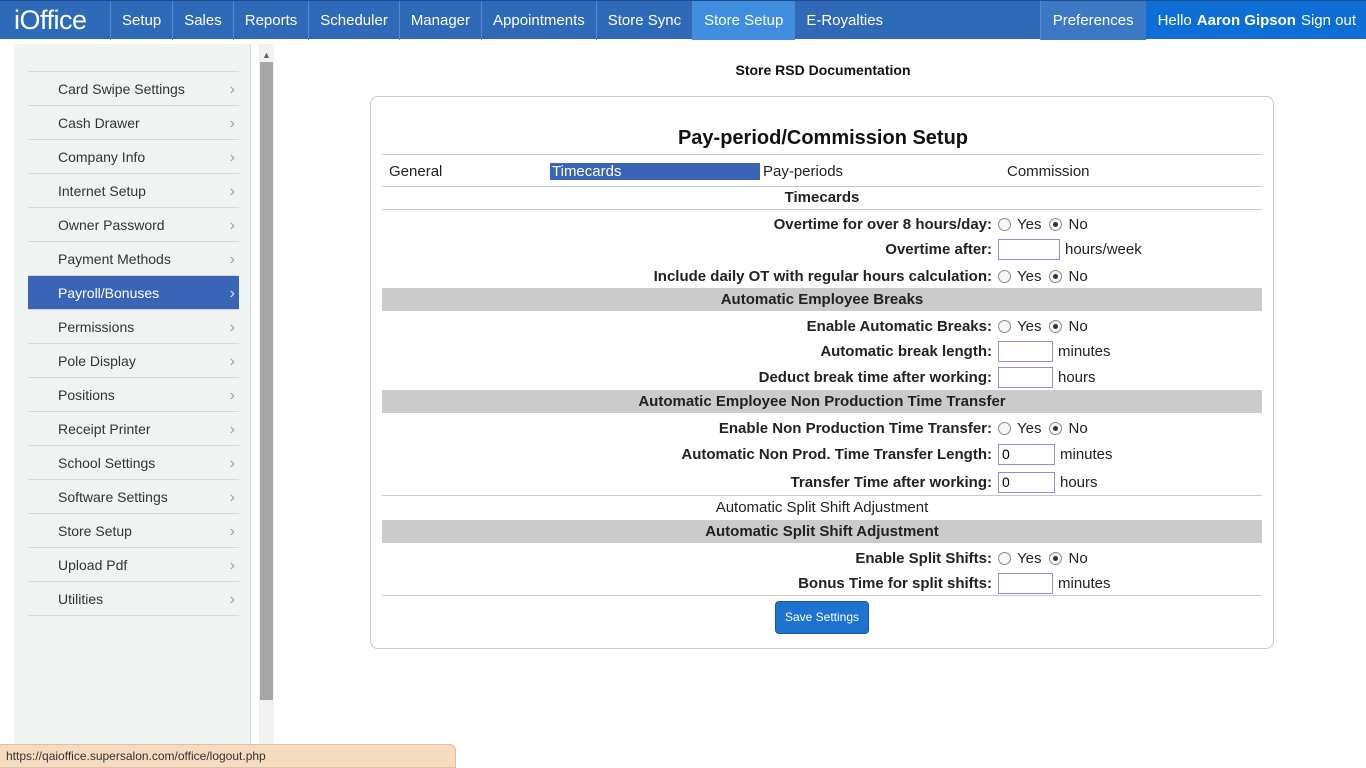 The width and height of the screenshot is (1366, 768). Describe the element at coordinates (1246, 20) in the screenshot. I see `user-name: Aaron Gipson` at that location.